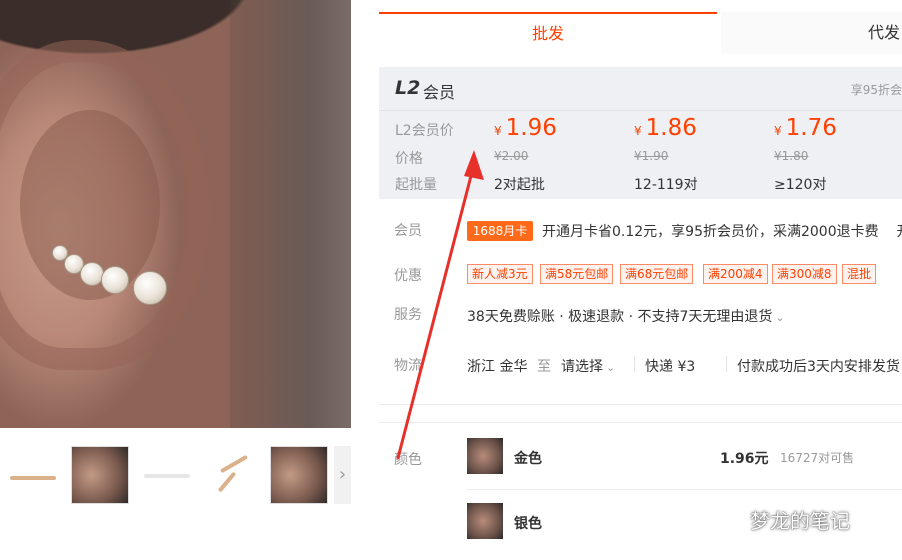 The image size is (902, 560). What do you see at coordinates (640, 110) in the screenshot?
I see `price-divider` at bounding box center [640, 110].